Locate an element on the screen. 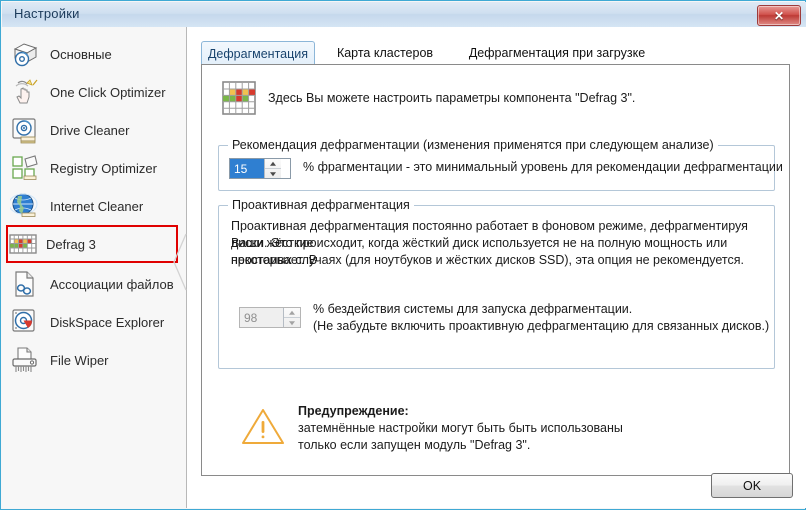 This screenshot has width=806, height=510. one-click-hand-icon is located at coordinates (25, 92).